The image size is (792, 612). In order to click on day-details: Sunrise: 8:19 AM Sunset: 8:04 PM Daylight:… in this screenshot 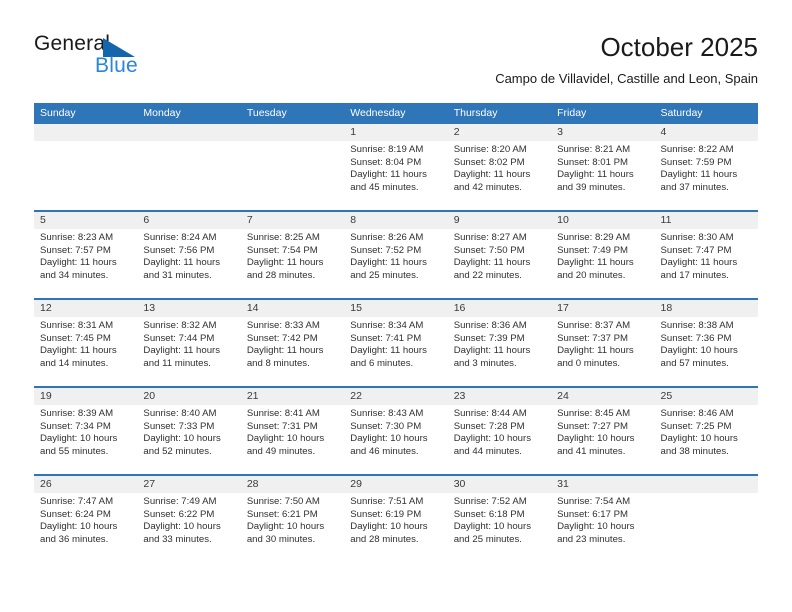, I will do `click(395, 167)`.